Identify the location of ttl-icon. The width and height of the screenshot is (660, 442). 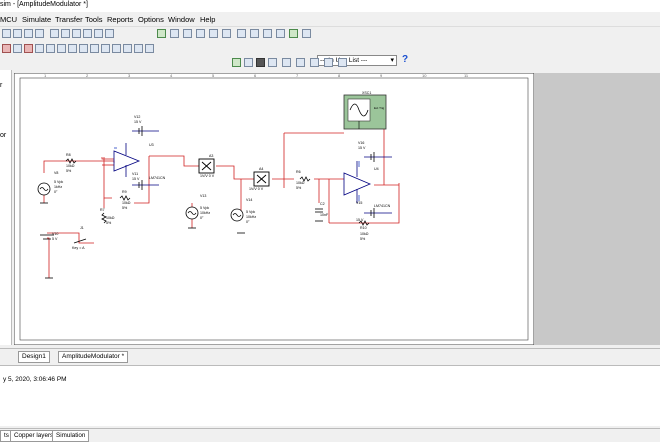
(61, 48).